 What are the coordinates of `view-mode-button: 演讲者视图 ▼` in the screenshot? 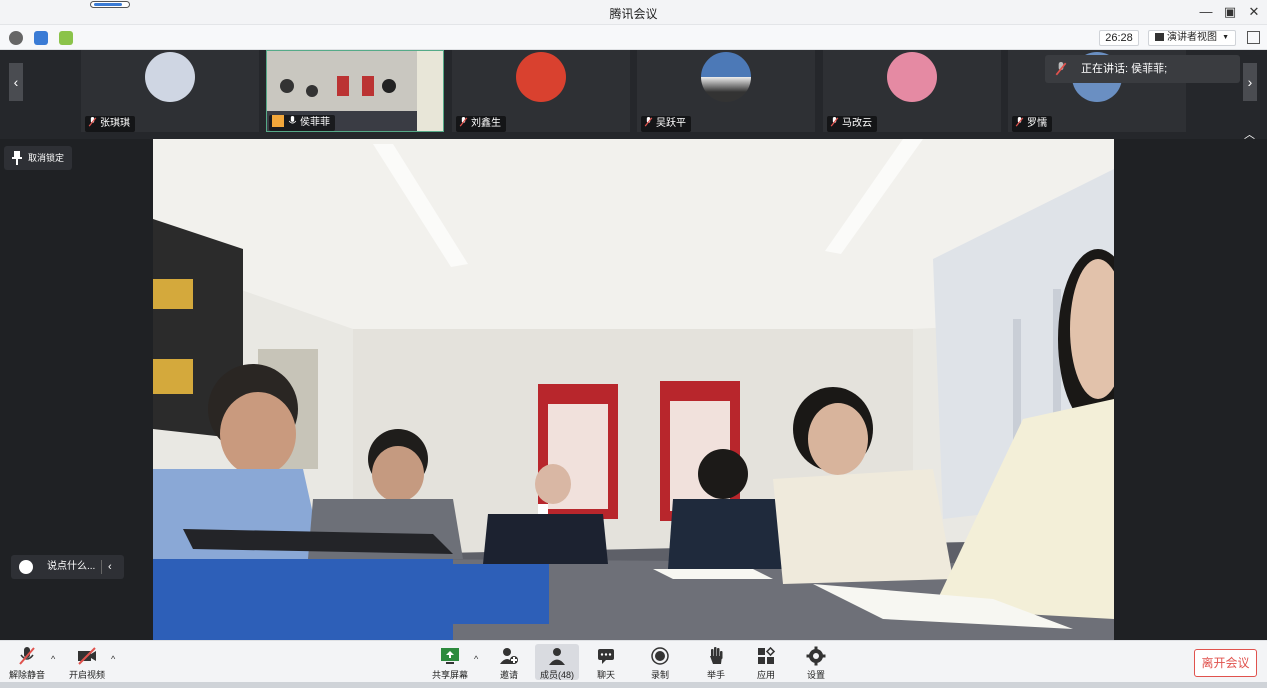 It's located at (1192, 38).